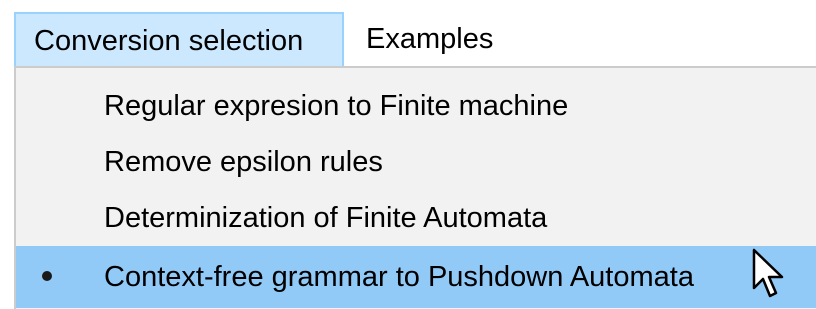 Image resolution: width=816 pixels, height=309 pixels. What do you see at coordinates (243, 162) in the screenshot?
I see `menu-item-label: Remove epsilon rules` at bounding box center [243, 162].